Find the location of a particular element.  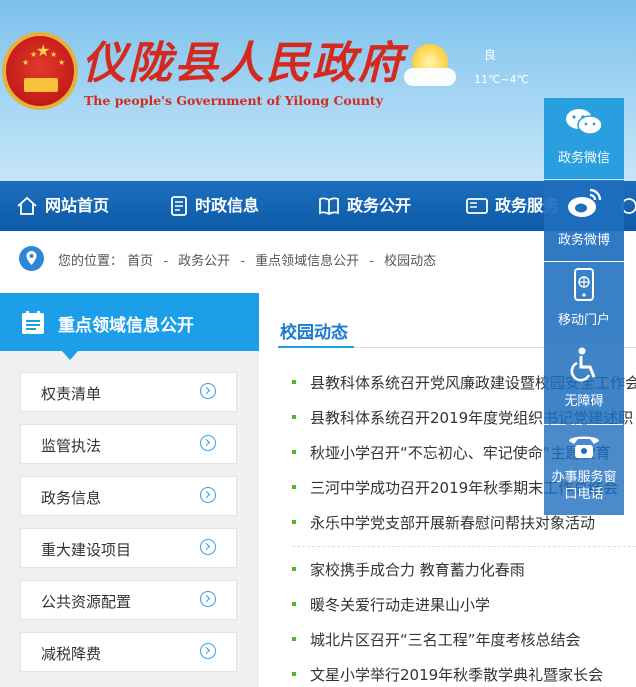

sidebar-caret is located at coordinates (70, 355).